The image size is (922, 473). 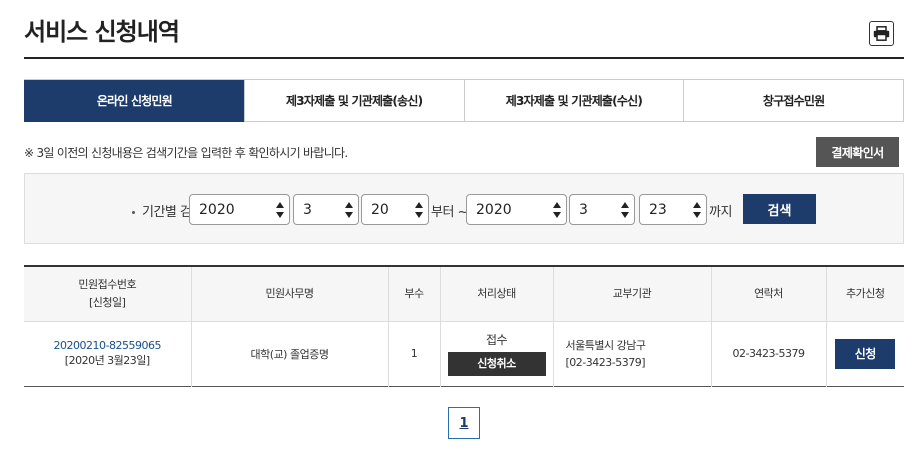 I want to click on apply-button: 신청, so click(x=865, y=353).